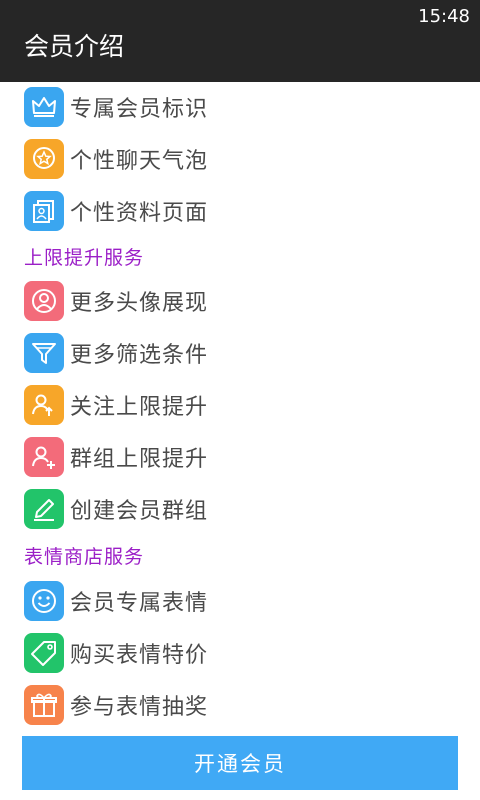 This screenshot has width=480, height=800. Describe the element at coordinates (44, 353) in the screenshot. I see `filter-icon` at that location.